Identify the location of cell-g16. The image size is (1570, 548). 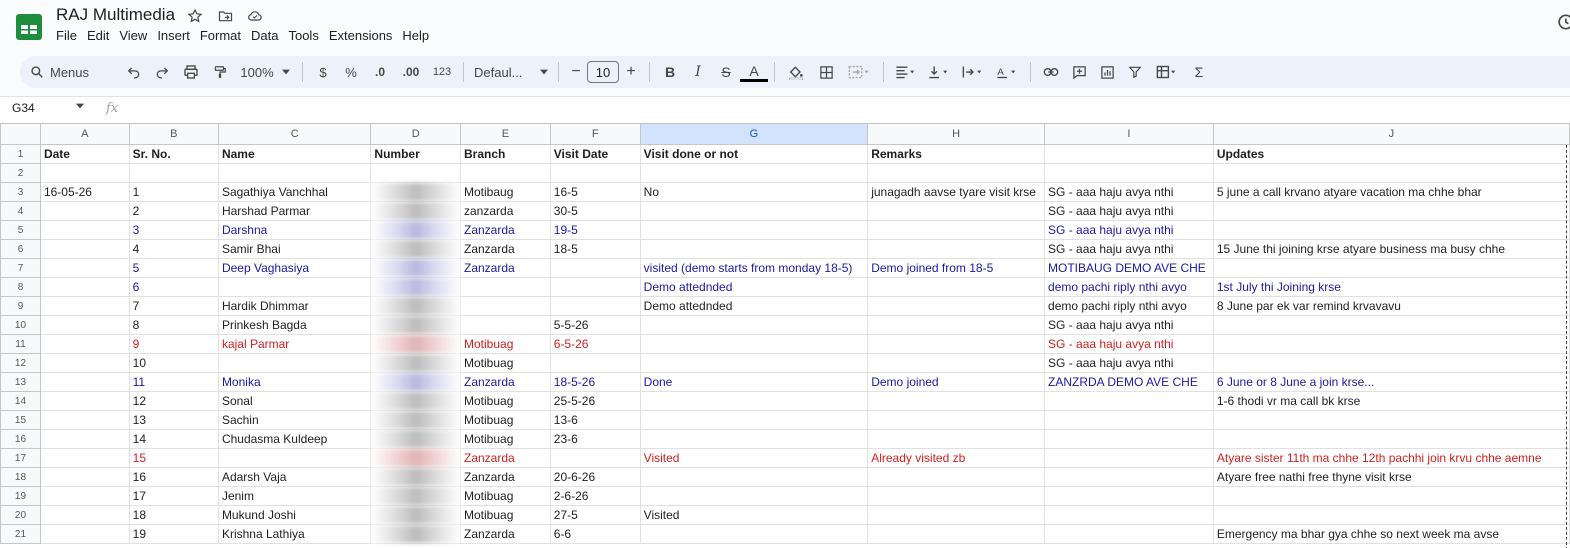
(754, 439).